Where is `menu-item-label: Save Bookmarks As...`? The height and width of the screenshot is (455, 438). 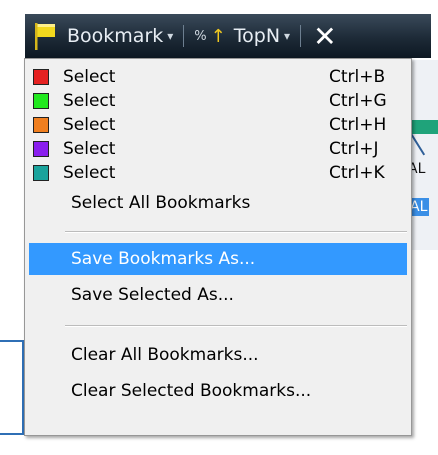 menu-item-label: Save Bookmarks As... is located at coordinates (163, 259).